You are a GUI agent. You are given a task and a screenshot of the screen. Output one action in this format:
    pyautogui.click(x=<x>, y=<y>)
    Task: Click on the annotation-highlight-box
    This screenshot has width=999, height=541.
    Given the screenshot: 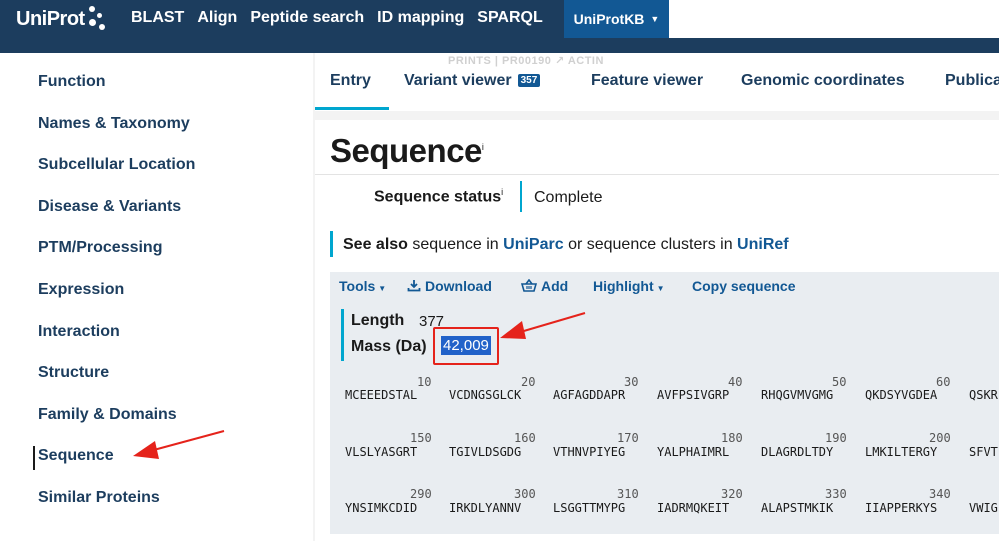 What is the action you would take?
    pyautogui.click(x=466, y=346)
    